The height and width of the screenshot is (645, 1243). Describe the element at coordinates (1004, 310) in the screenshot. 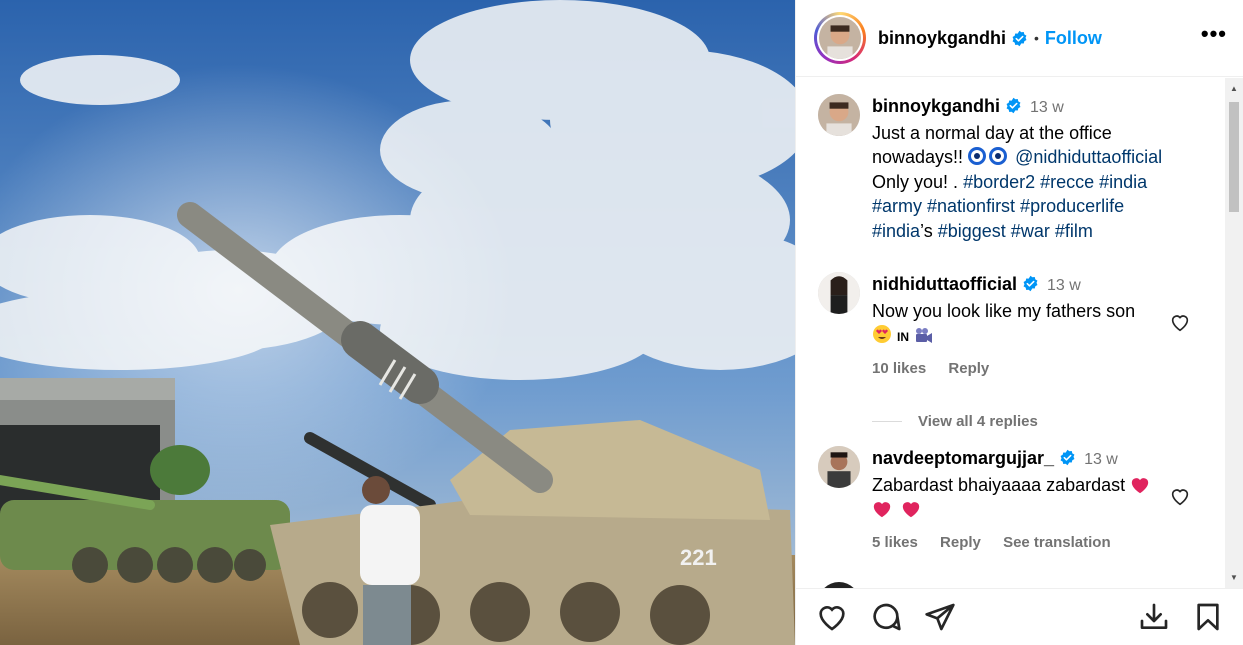

I see `comment-text: Now you look like my fathers son` at that location.